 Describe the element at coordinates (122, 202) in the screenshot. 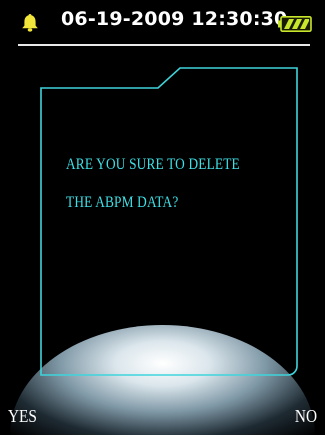

I see `dialog-message-line2: THE ABPM DATA?` at that location.